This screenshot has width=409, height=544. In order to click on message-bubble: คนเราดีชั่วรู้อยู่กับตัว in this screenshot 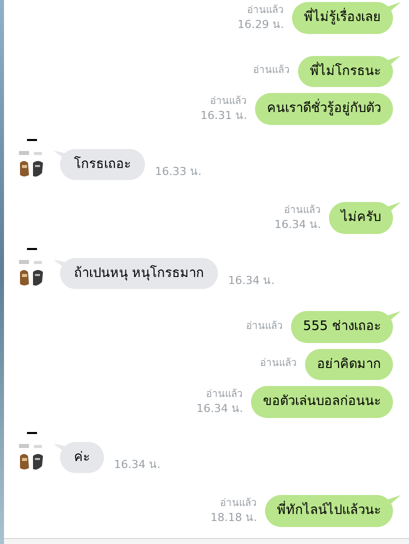, I will do `click(324, 108)`.